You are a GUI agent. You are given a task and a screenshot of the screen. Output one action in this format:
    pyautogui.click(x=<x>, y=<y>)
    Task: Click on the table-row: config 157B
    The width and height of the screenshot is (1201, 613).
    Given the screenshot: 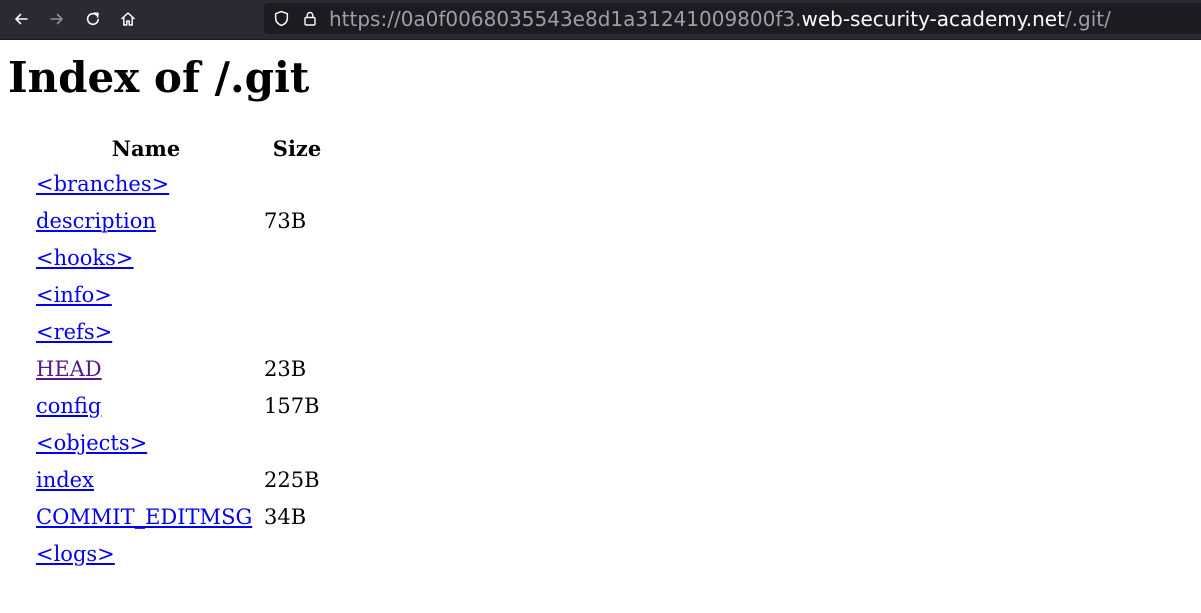 What is the action you would take?
    pyautogui.click(x=181, y=405)
    